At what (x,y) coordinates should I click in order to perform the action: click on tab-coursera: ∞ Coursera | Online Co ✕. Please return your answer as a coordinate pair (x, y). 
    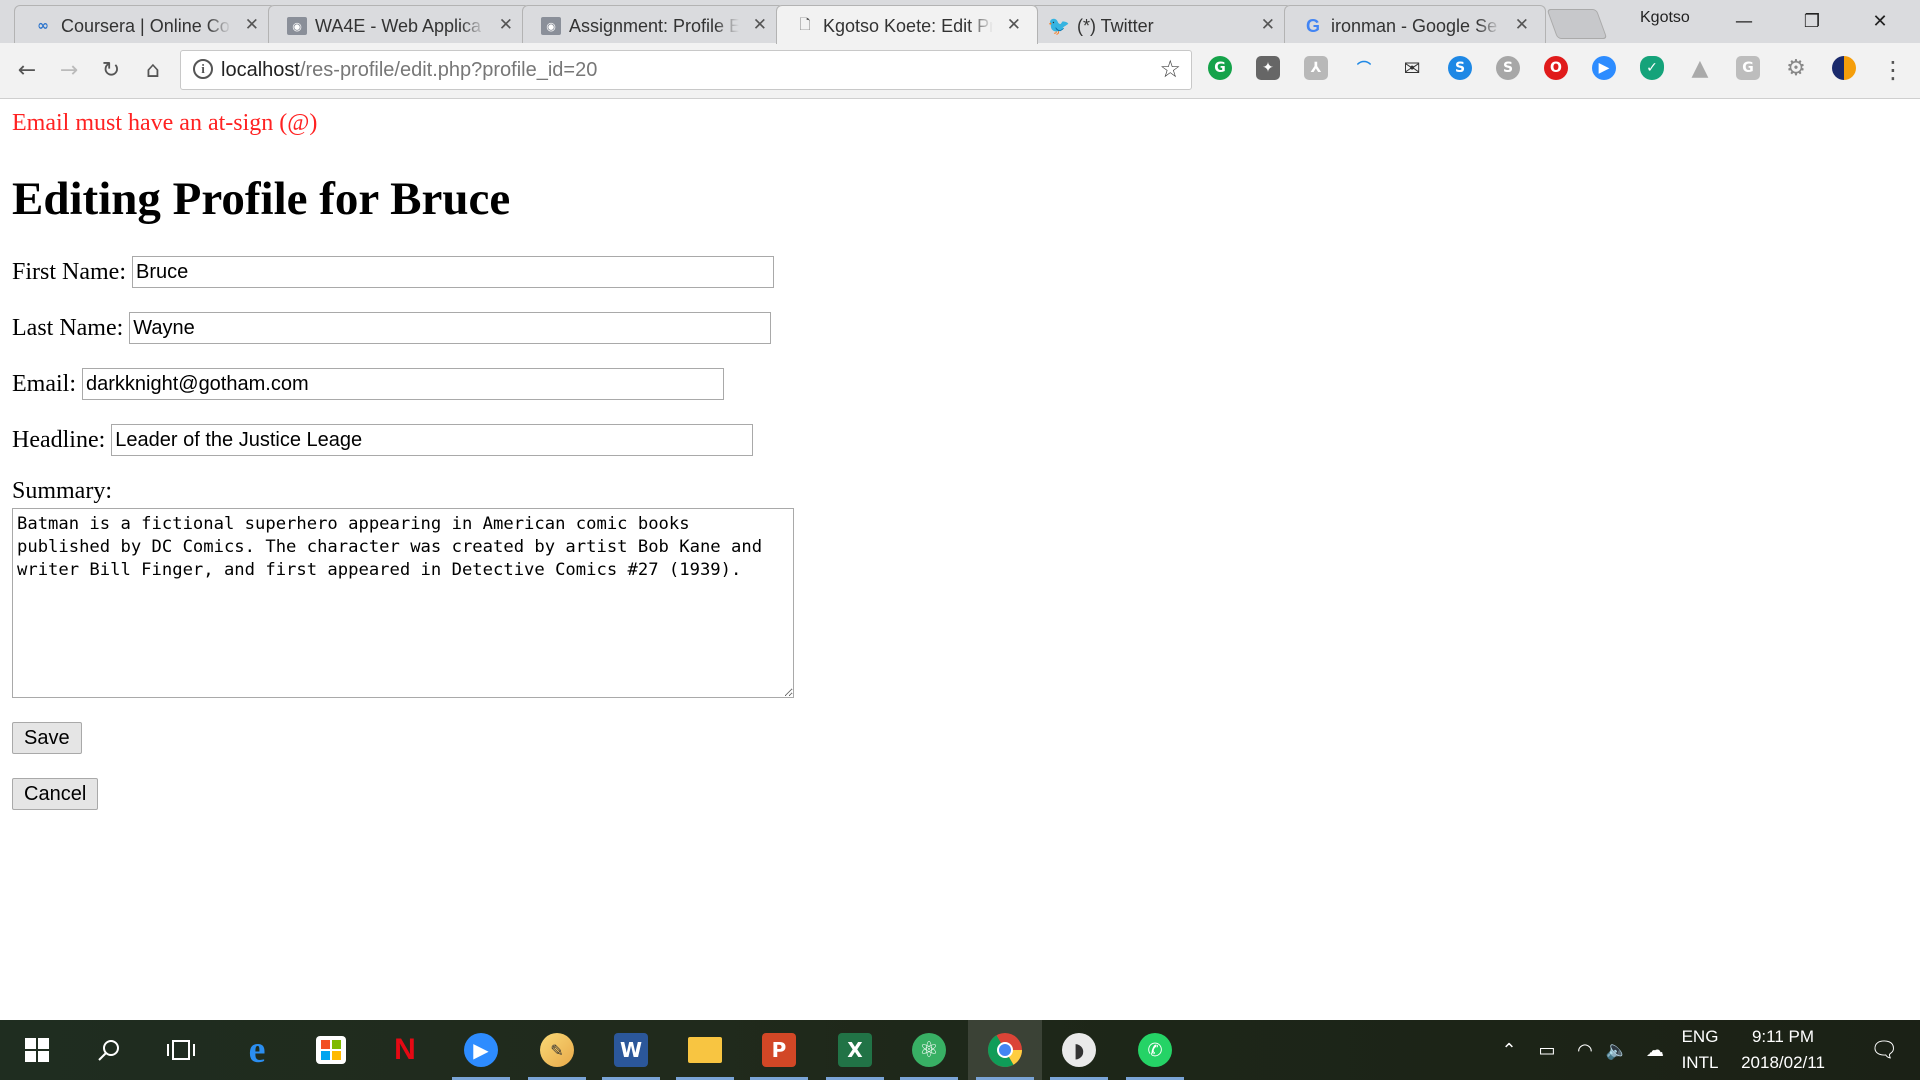
    Looking at the image, I should click on (145, 24).